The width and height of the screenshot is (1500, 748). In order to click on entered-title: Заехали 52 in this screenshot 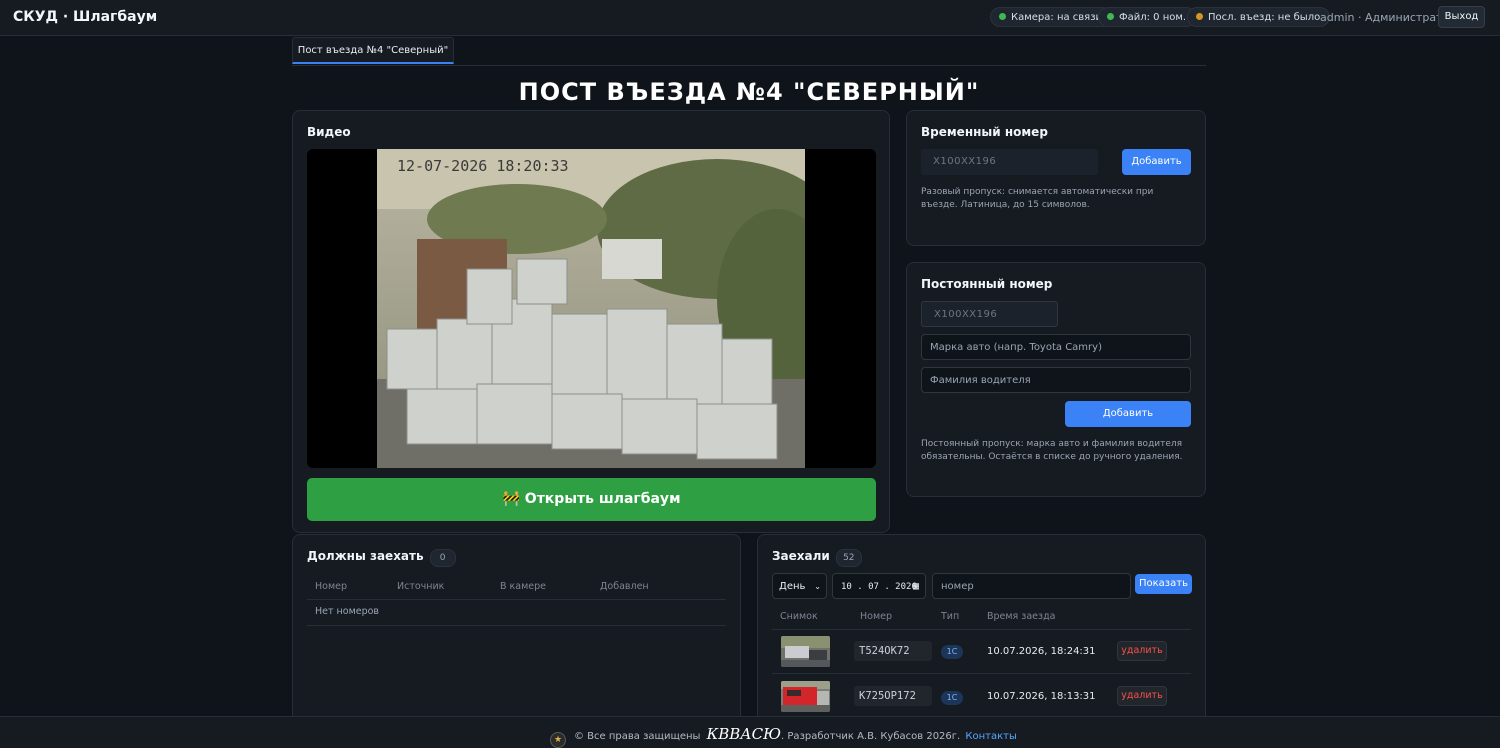, I will do `click(817, 558)`.